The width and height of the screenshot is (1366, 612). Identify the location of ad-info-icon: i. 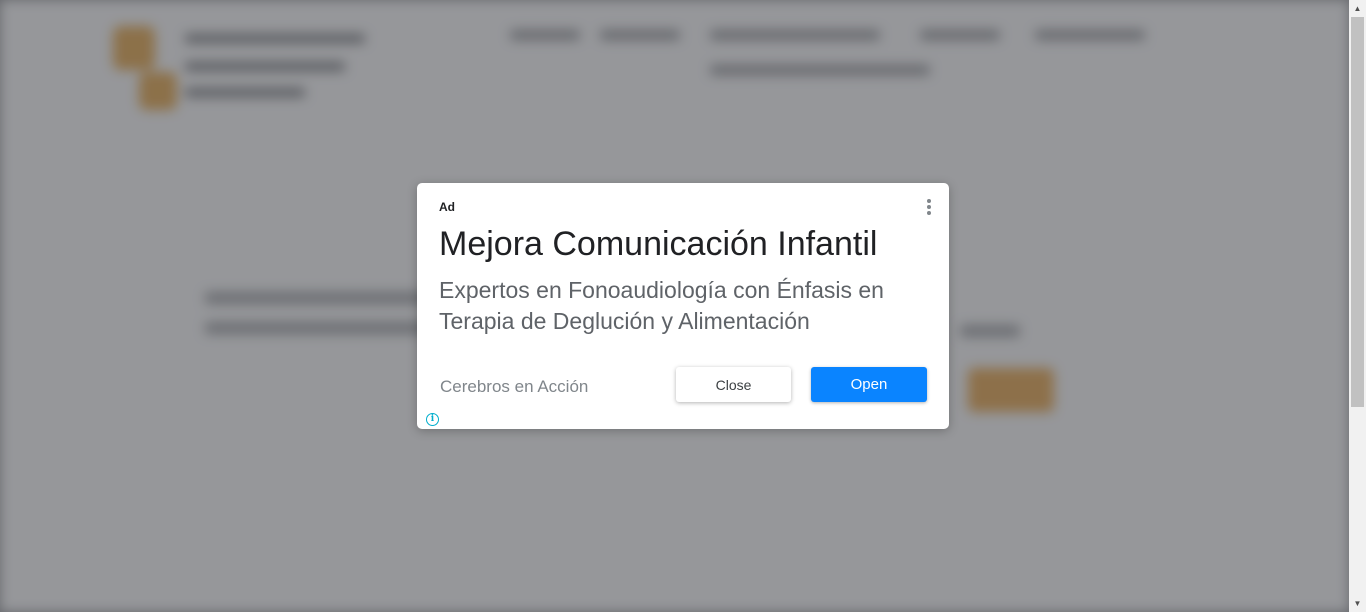
(432, 419).